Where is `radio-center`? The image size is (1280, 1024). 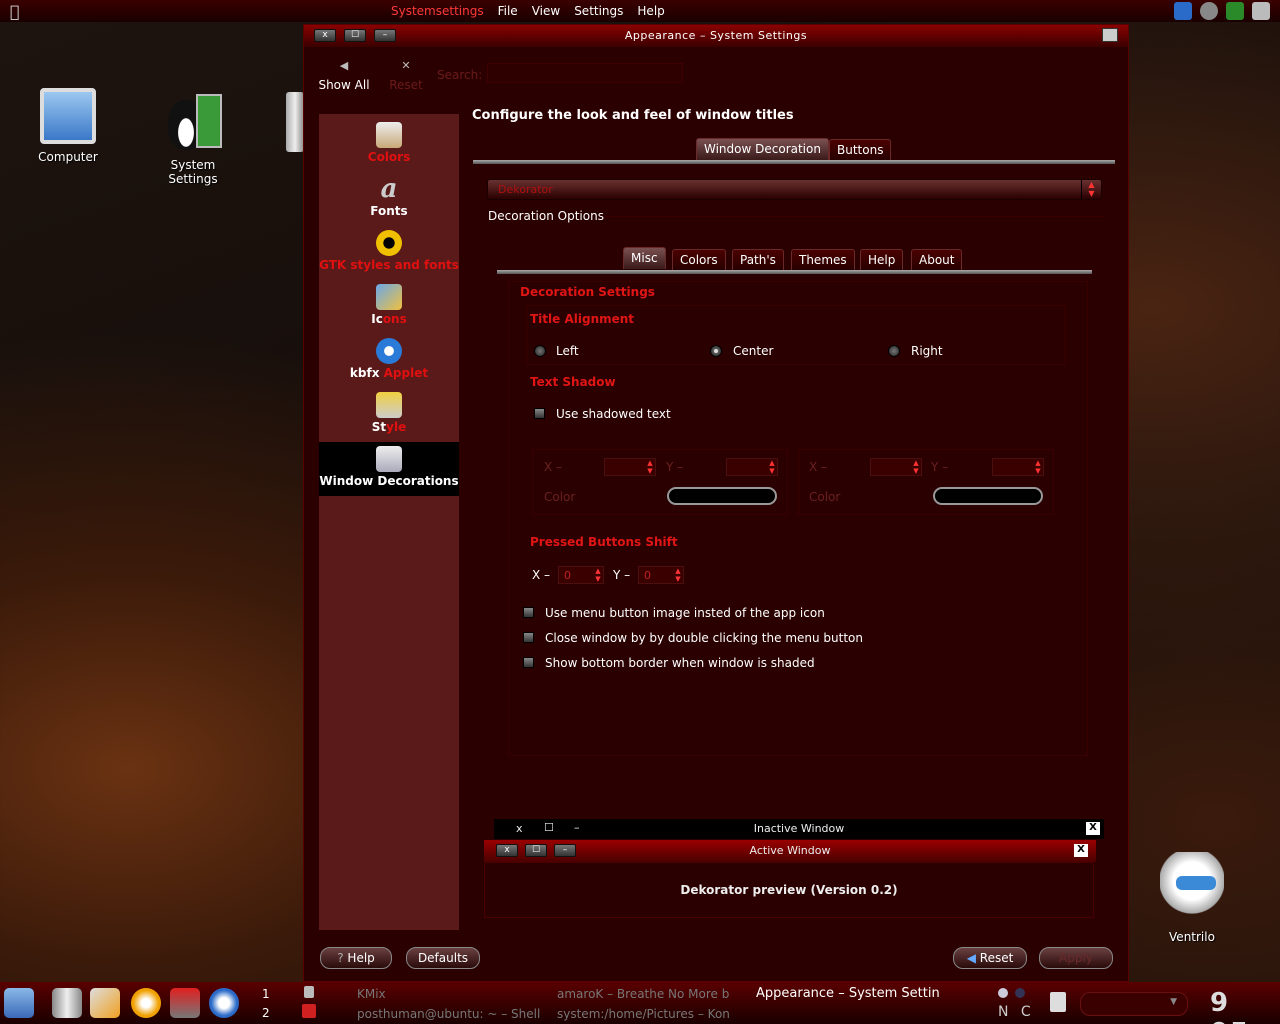
radio-center is located at coordinates (716, 351).